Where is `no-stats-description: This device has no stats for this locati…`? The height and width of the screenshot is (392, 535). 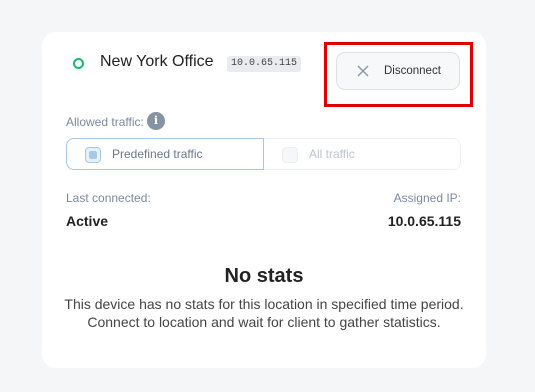 no-stats-description: This device has no stats for this locati… is located at coordinates (264, 313).